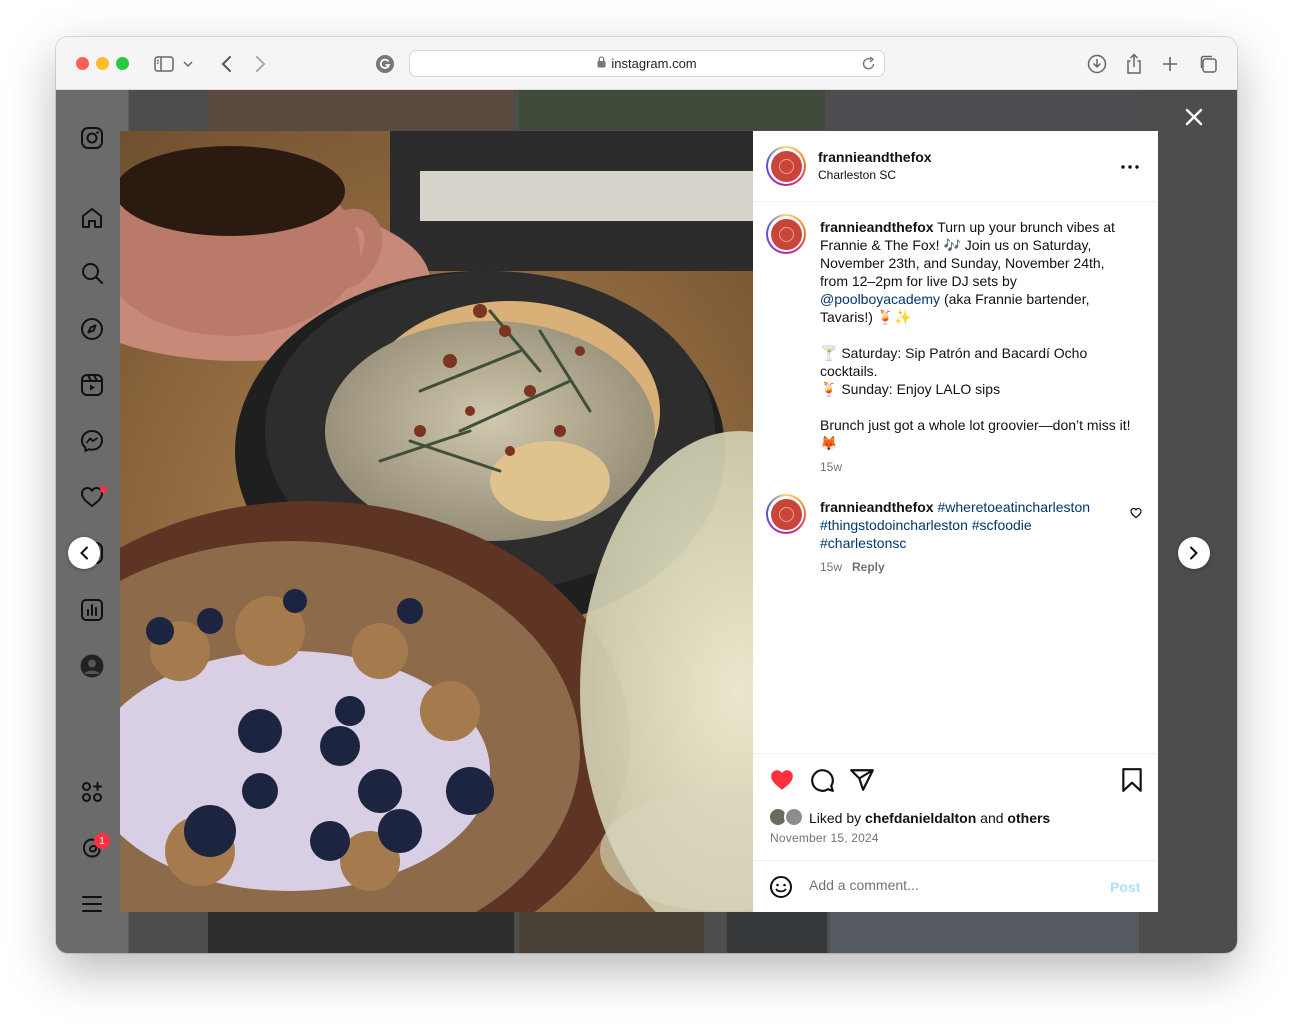 The image size is (1293, 1027). What do you see at coordinates (869, 65) in the screenshot?
I see `reload-icon` at bounding box center [869, 65].